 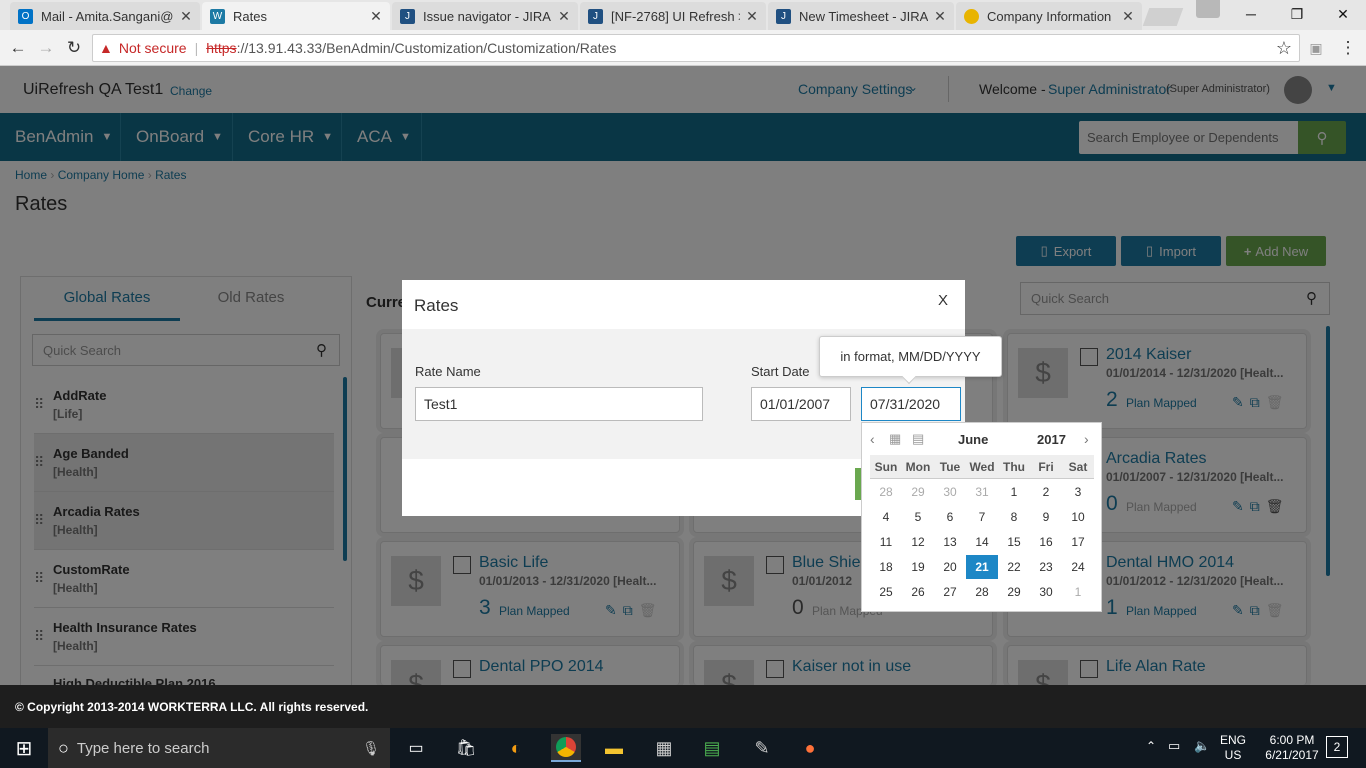 What do you see at coordinates (1163, 17) in the screenshot?
I see `new-tab-button` at bounding box center [1163, 17].